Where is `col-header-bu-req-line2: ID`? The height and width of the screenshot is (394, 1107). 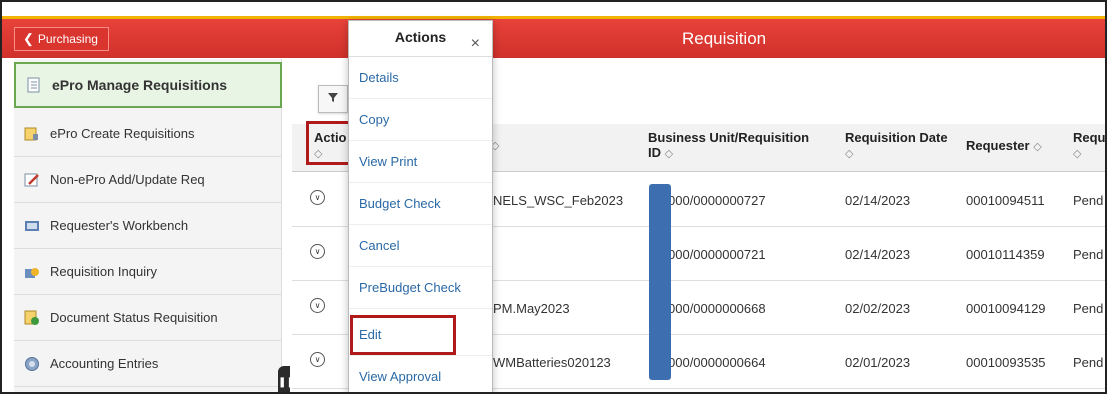
col-header-bu-req-line2: ID is located at coordinates (654, 152).